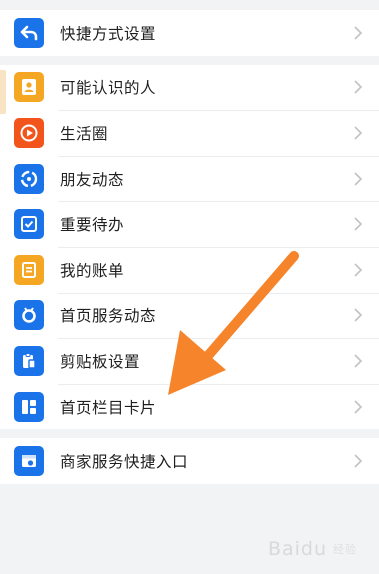  I want to click on settings-group-shortcut: 快捷方式设置, so click(189, 33).